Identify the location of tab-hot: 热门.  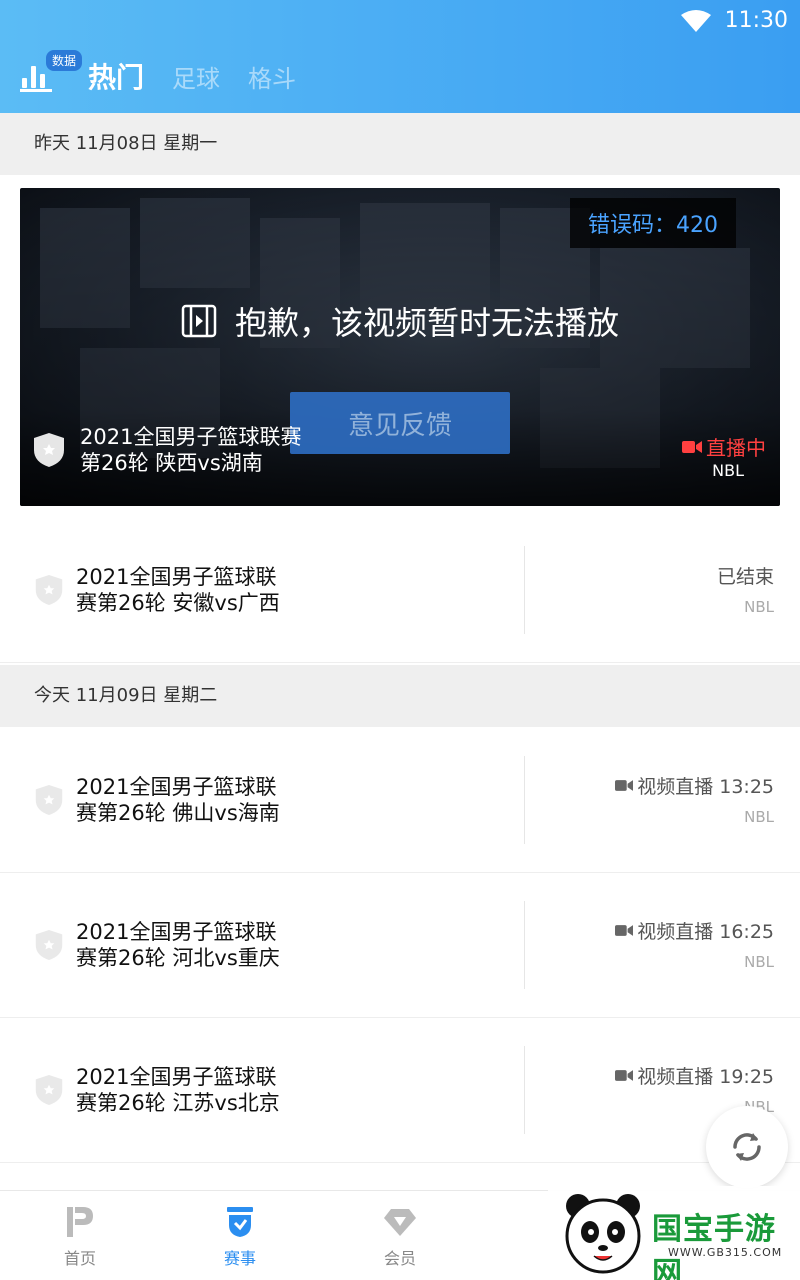
(116, 76).